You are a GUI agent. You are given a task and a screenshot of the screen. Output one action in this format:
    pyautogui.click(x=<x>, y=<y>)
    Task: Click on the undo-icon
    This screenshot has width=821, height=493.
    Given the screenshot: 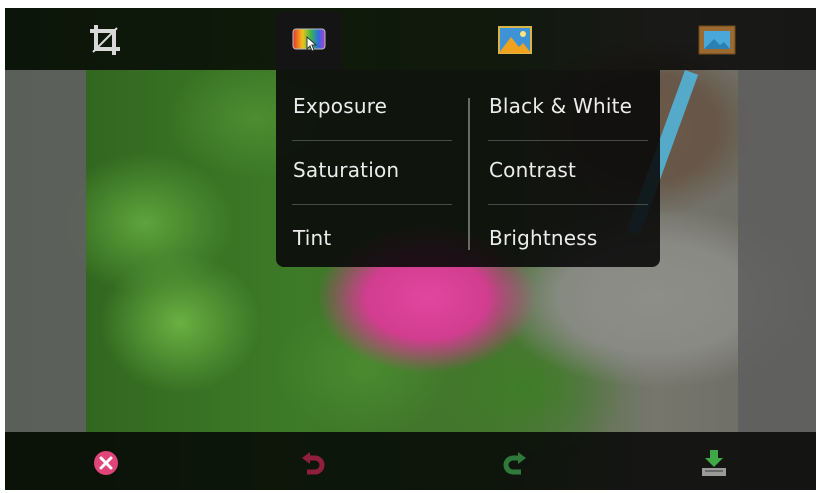 What is the action you would take?
    pyautogui.click(x=313, y=463)
    